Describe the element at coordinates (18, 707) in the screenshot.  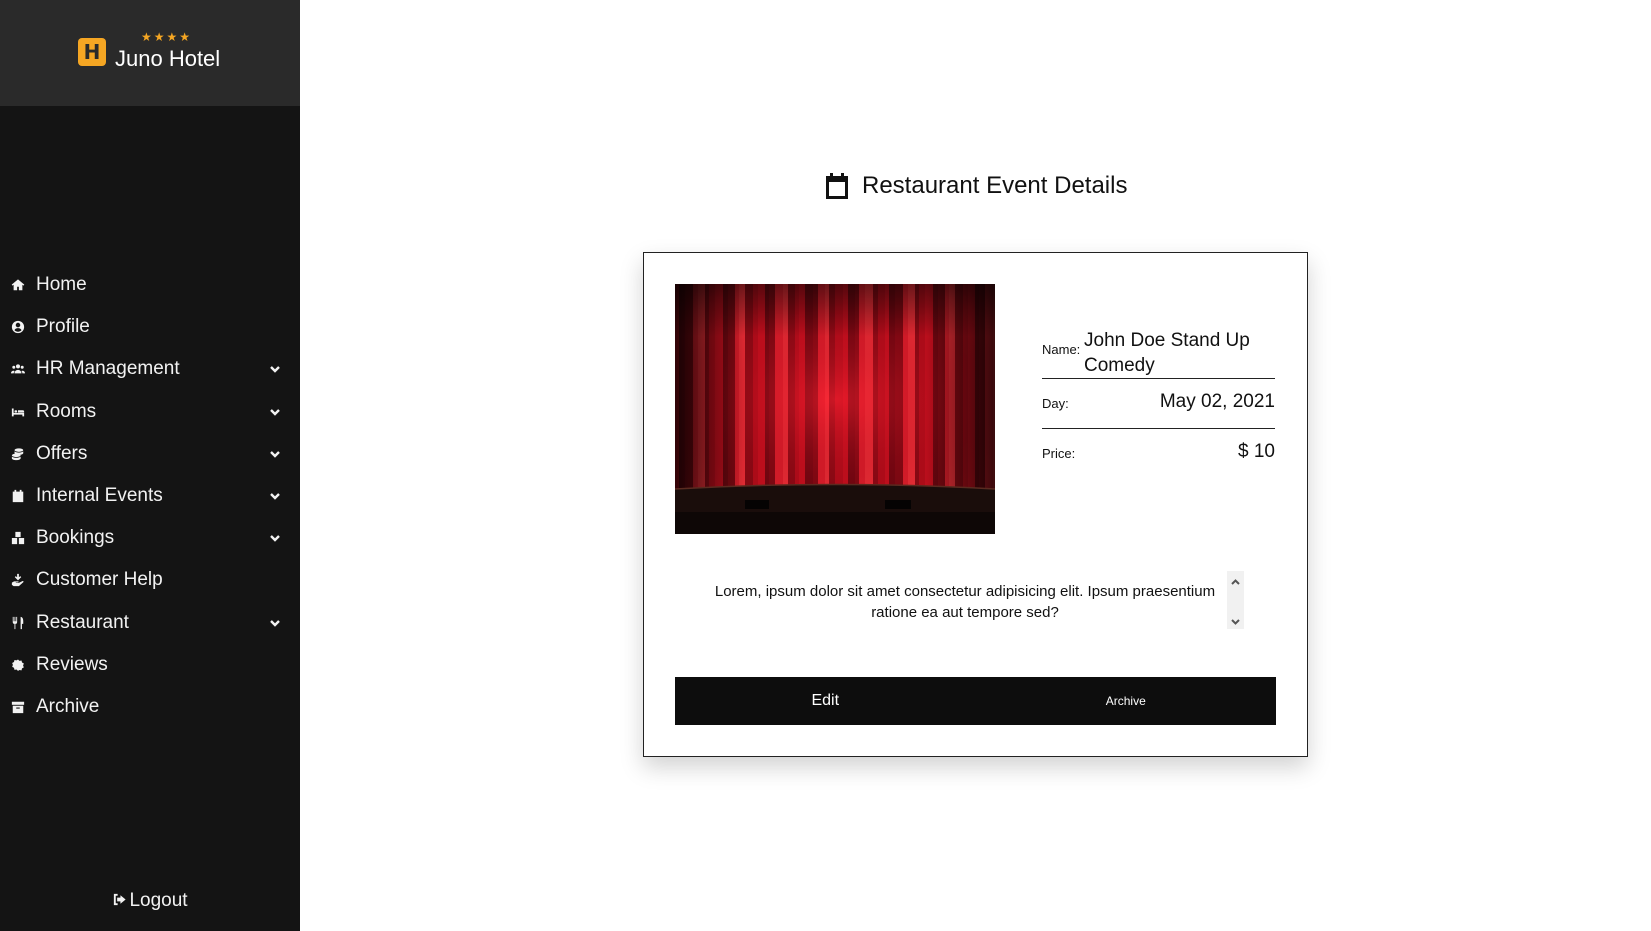
I see `archive-icon` at that location.